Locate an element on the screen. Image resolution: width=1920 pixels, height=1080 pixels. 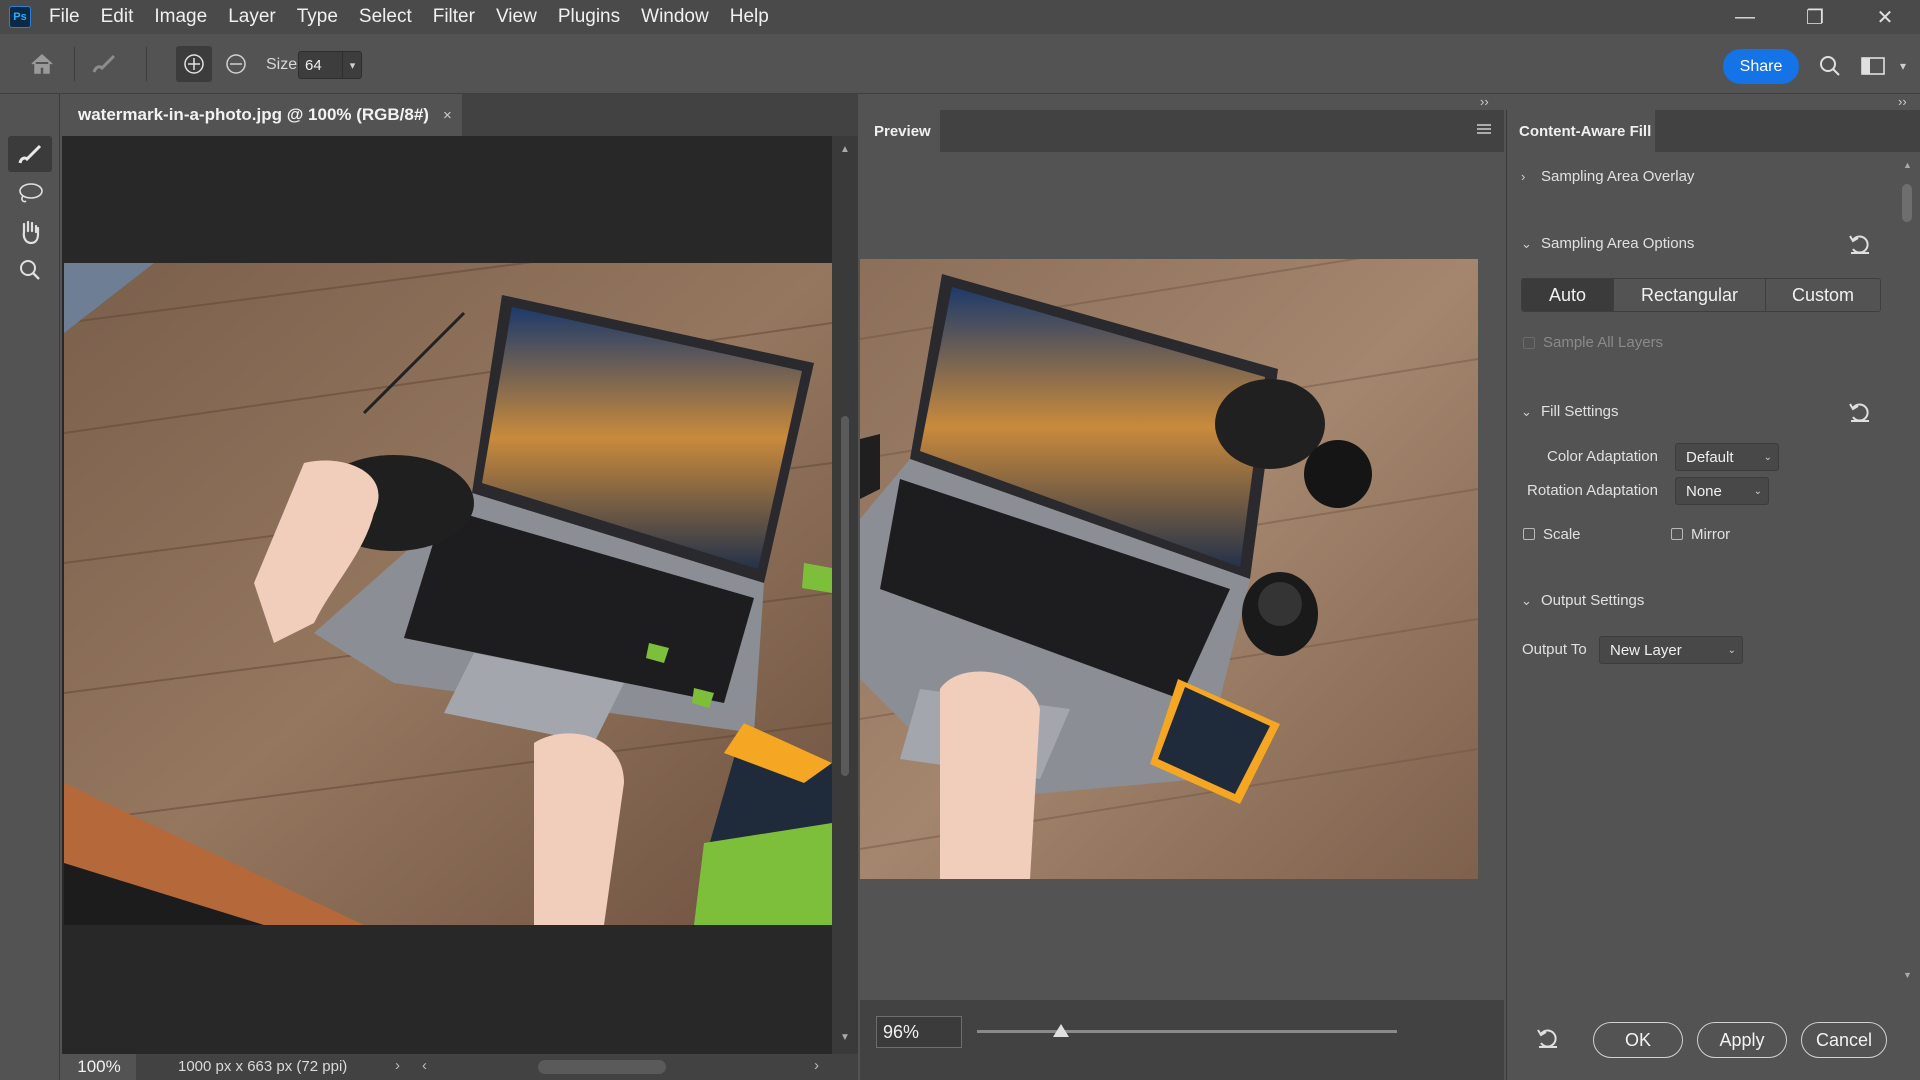
preview-zoom-bar: 96% is located at coordinates (1182, 1040).